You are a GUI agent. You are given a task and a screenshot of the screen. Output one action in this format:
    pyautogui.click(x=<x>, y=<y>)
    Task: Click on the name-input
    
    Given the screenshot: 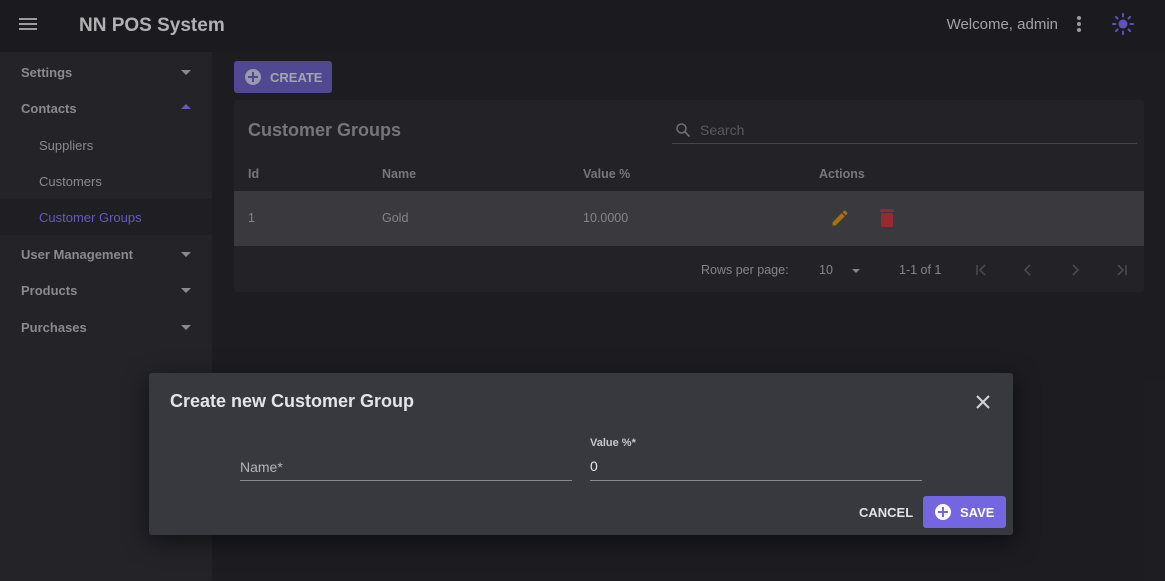 What is the action you would take?
    pyautogui.click(x=405, y=467)
    